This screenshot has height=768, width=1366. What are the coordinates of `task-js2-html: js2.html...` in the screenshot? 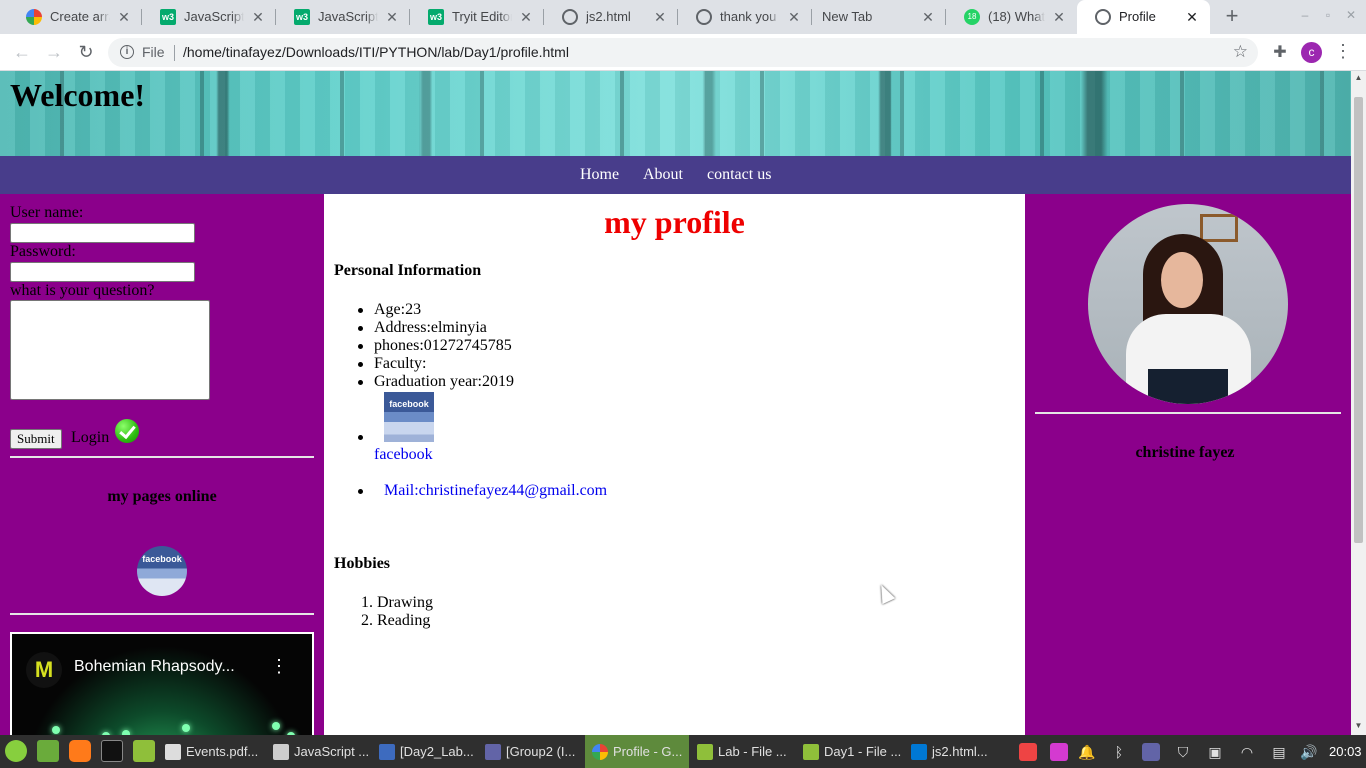 It's located at (958, 751).